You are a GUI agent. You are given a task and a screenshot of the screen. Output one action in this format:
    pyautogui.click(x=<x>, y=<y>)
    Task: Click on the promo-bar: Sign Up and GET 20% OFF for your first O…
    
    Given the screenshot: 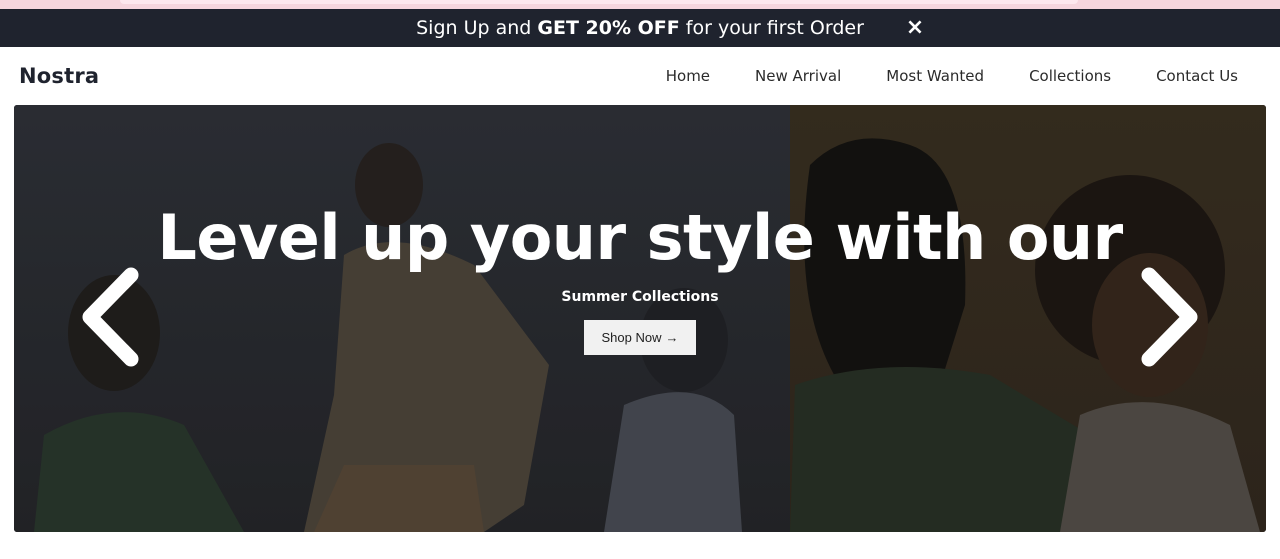 What is the action you would take?
    pyautogui.click(x=640, y=28)
    